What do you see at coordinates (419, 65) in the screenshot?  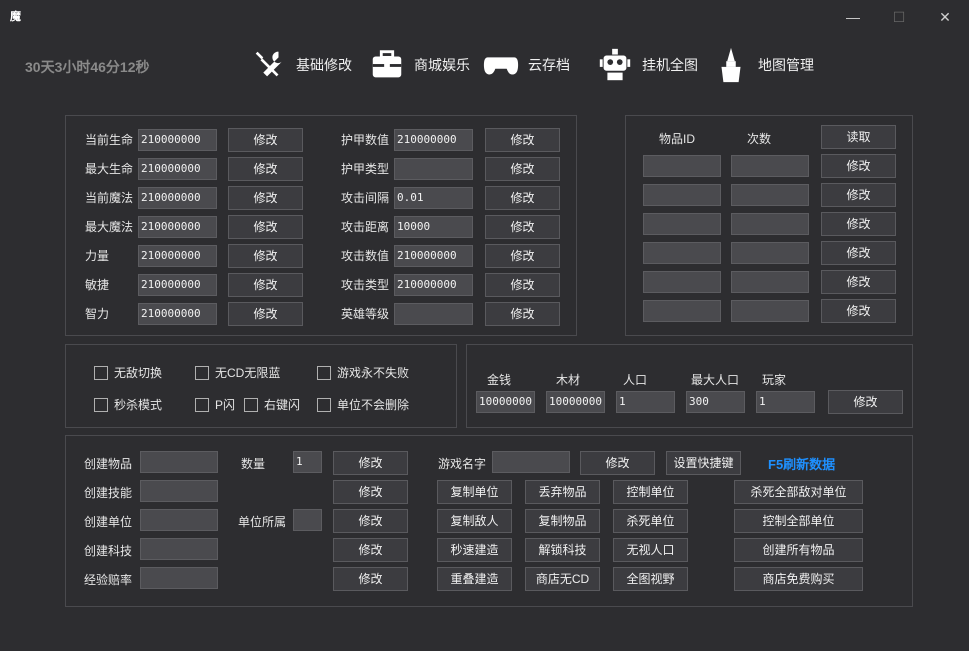 I see `nav-store-fun: 商城娱乐` at bounding box center [419, 65].